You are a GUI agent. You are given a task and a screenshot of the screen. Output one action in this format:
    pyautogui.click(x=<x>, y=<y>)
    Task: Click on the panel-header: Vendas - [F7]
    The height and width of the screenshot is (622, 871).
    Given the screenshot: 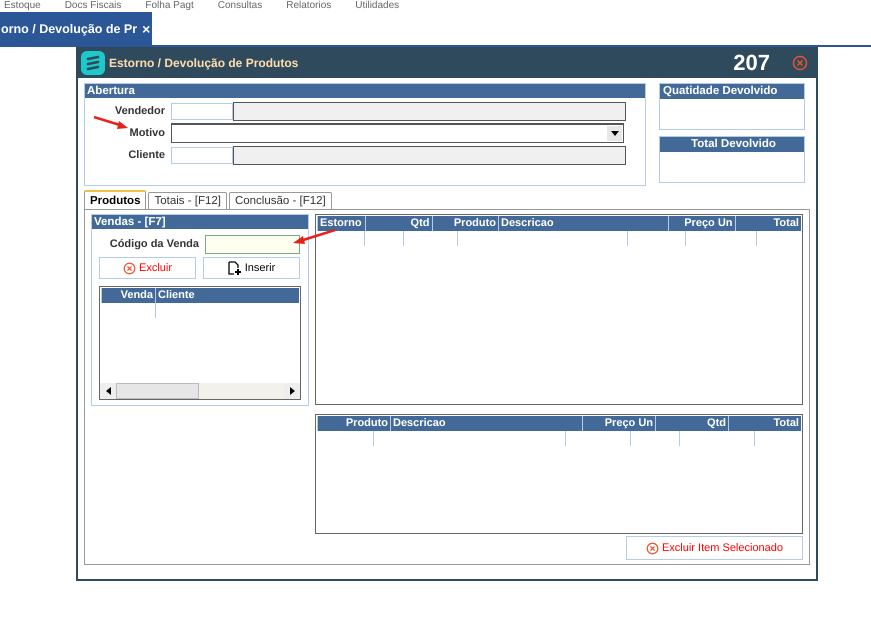 What is the action you would take?
    pyautogui.click(x=200, y=222)
    